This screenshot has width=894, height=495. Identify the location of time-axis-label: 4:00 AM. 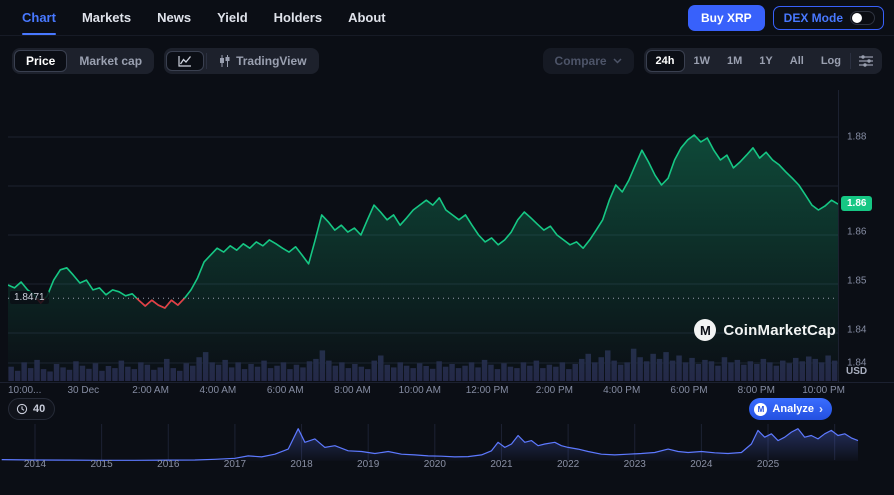
(218, 390).